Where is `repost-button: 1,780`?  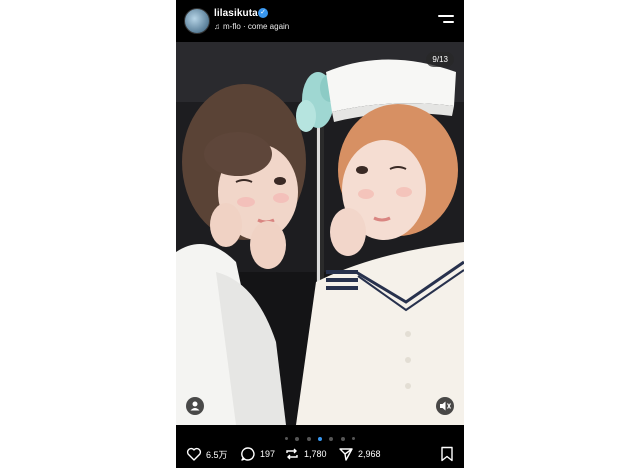
repost-button: 1,780 is located at coordinates (305, 454).